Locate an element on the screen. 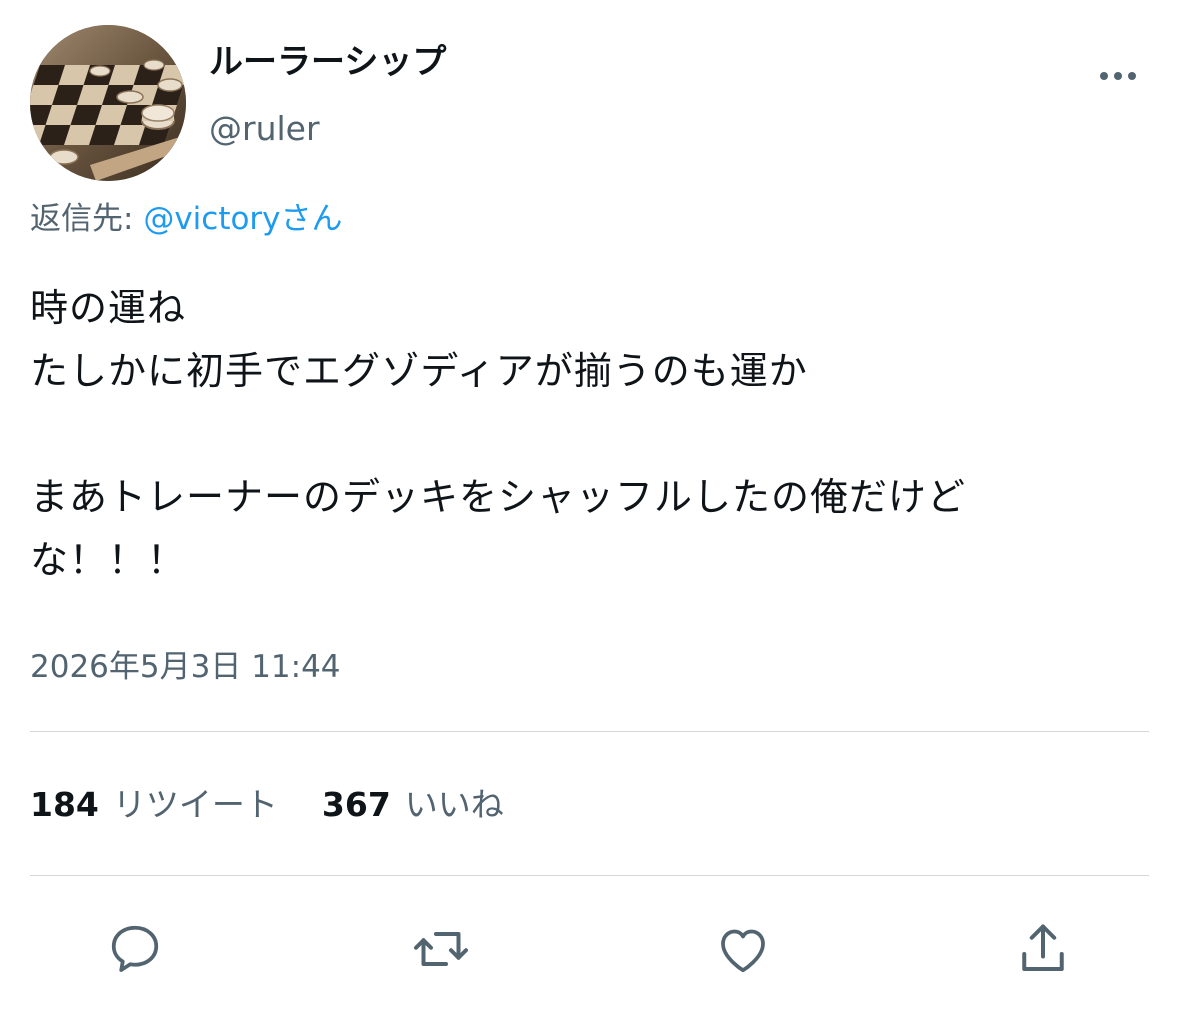 Image resolution: width=1179 pixels, height=1023 pixels. share-icon is located at coordinates (1043, 947).